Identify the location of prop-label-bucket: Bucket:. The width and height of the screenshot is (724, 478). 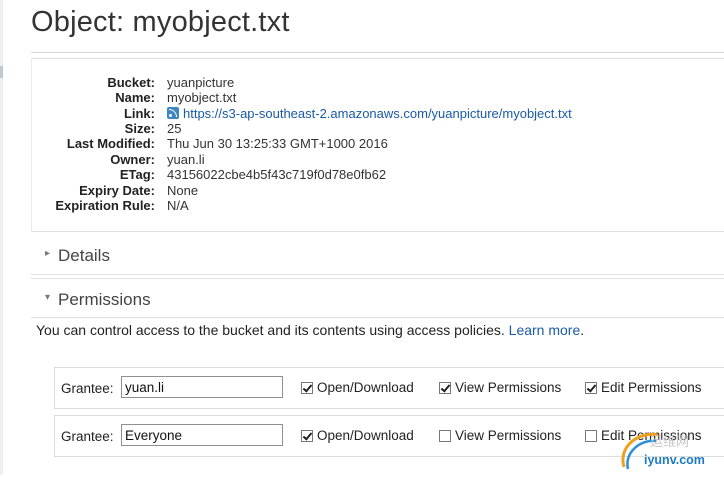
(131, 82).